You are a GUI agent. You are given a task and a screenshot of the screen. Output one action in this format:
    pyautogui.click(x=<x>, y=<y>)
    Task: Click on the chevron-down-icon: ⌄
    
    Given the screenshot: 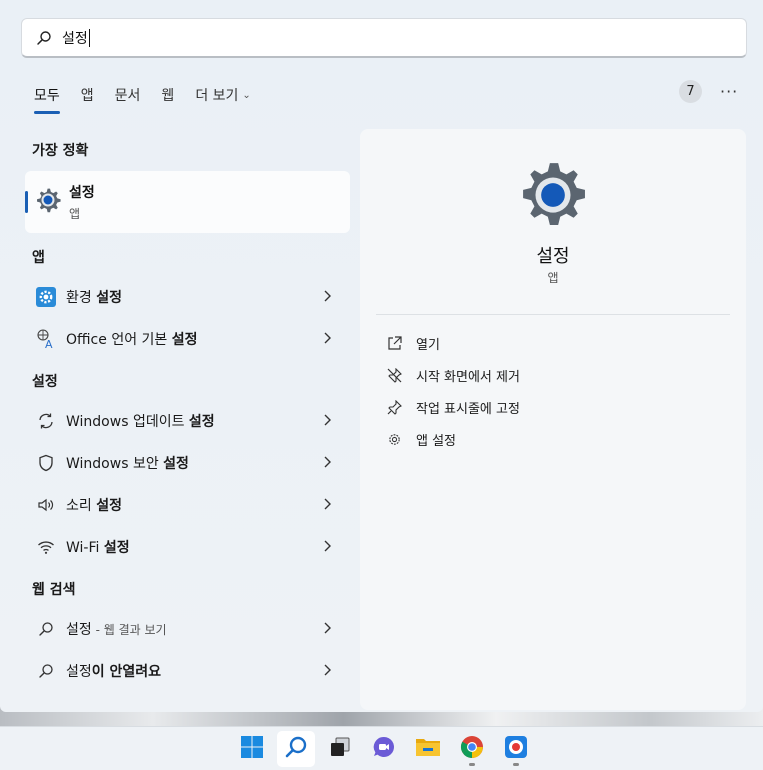 What is the action you would take?
    pyautogui.click(x=246, y=95)
    